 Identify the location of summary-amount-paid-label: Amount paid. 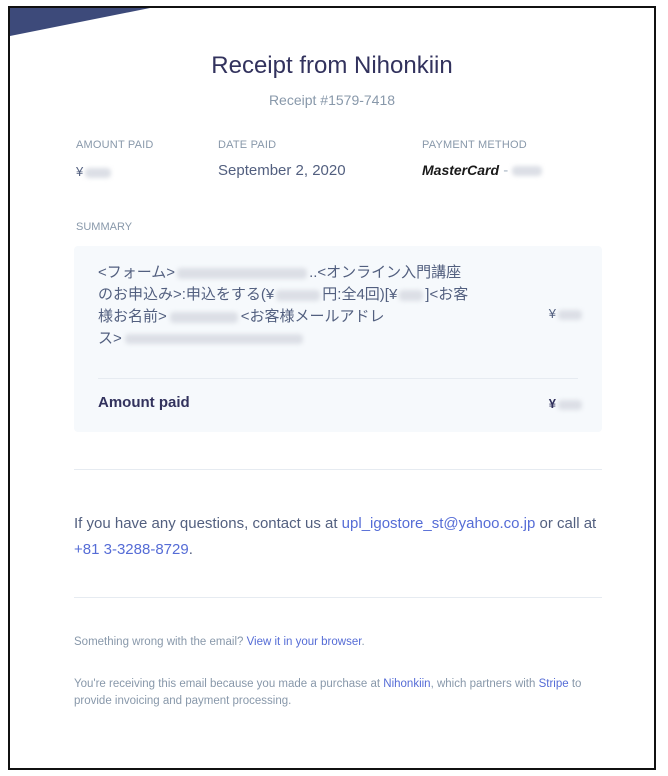
(144, 402).